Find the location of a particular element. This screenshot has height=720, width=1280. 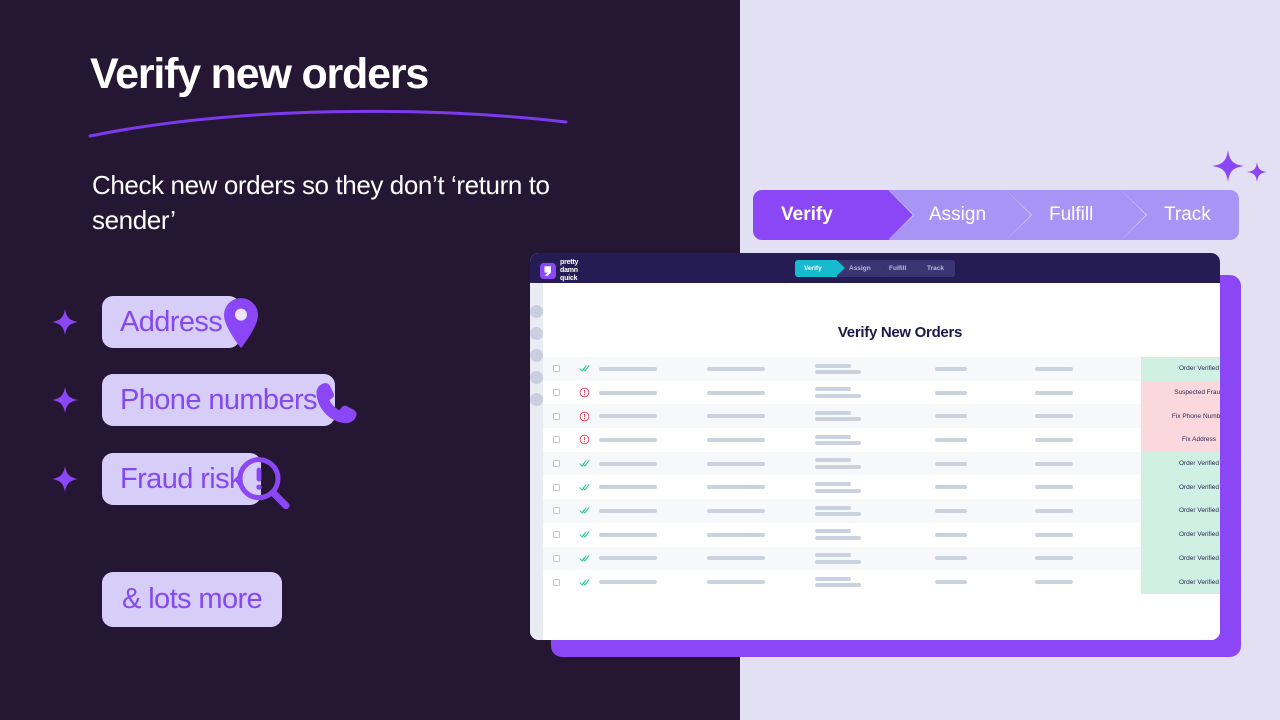

feature-row-phone: Phone numbers is located at coordinates (203, 400).